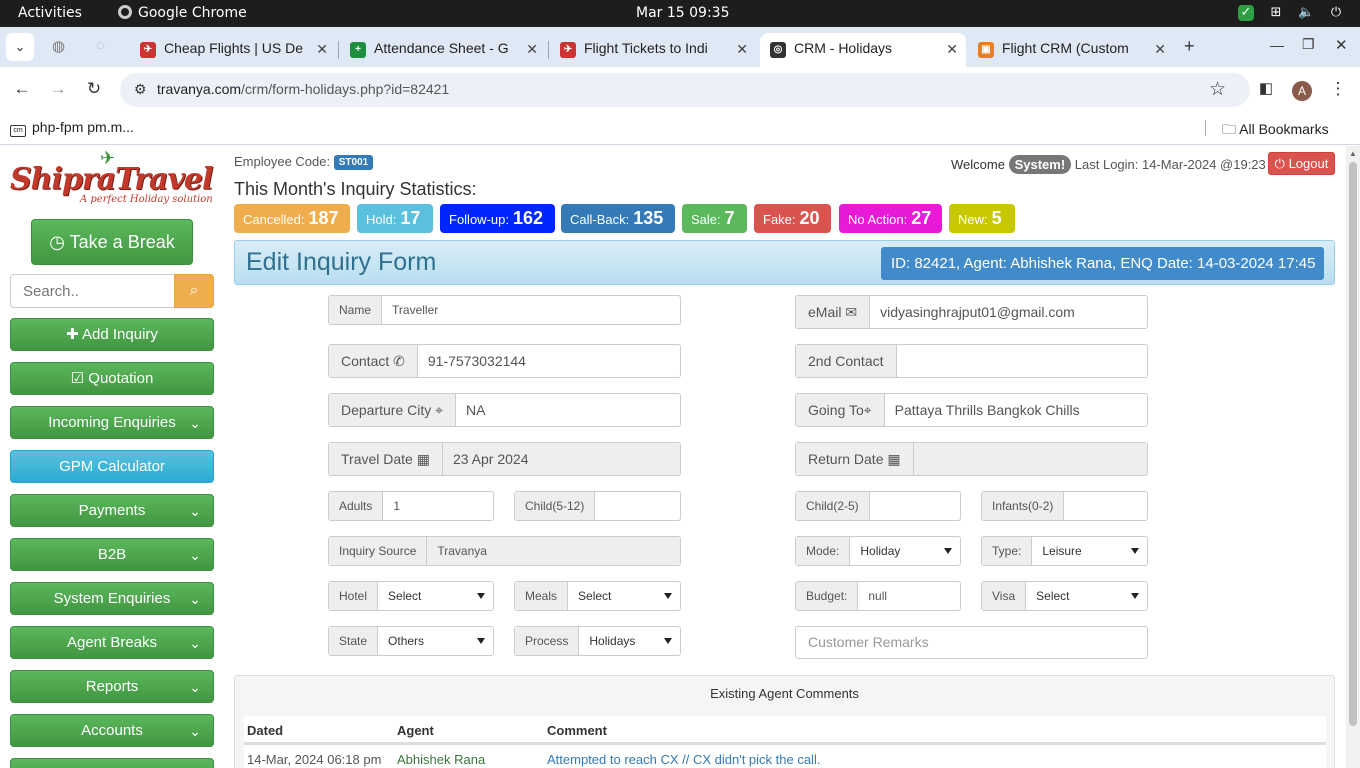 This screenshot has height=768, width=1360. Describe the element at coordinates (624, 596) in the screenshot. I see `meals-select: Select` at that location.